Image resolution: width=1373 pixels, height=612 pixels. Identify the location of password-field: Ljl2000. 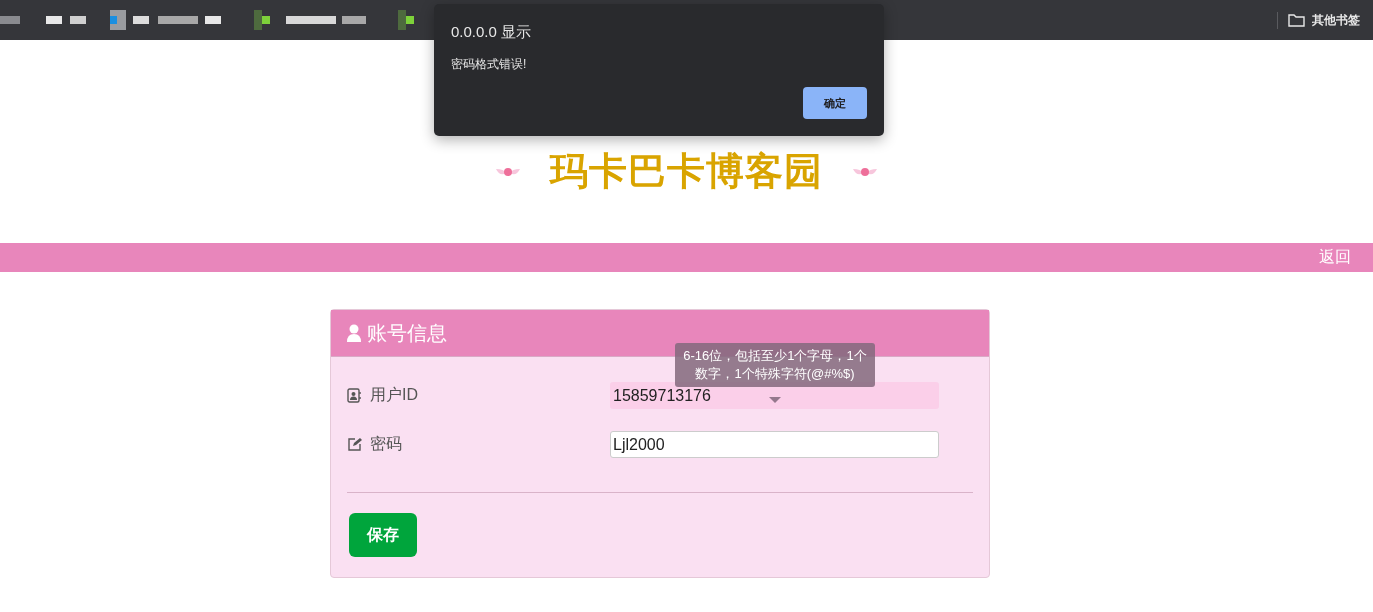
(774, 444).